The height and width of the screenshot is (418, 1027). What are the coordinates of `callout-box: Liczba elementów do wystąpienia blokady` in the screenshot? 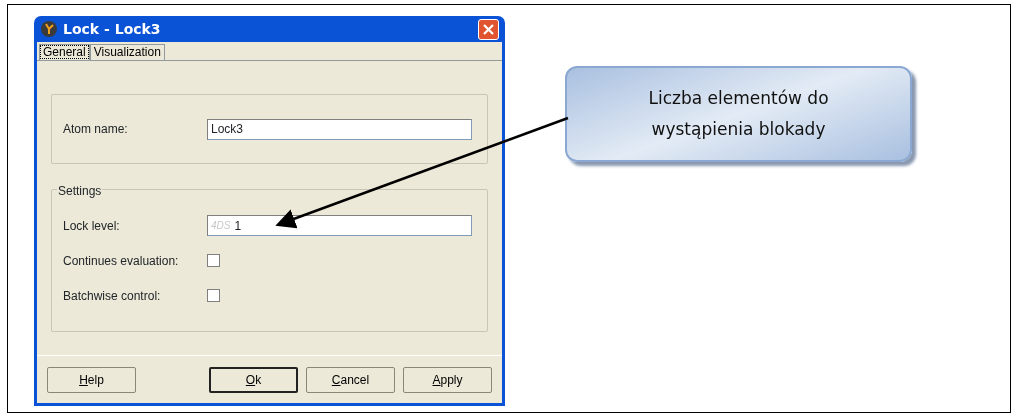 It's located at (738, 114).